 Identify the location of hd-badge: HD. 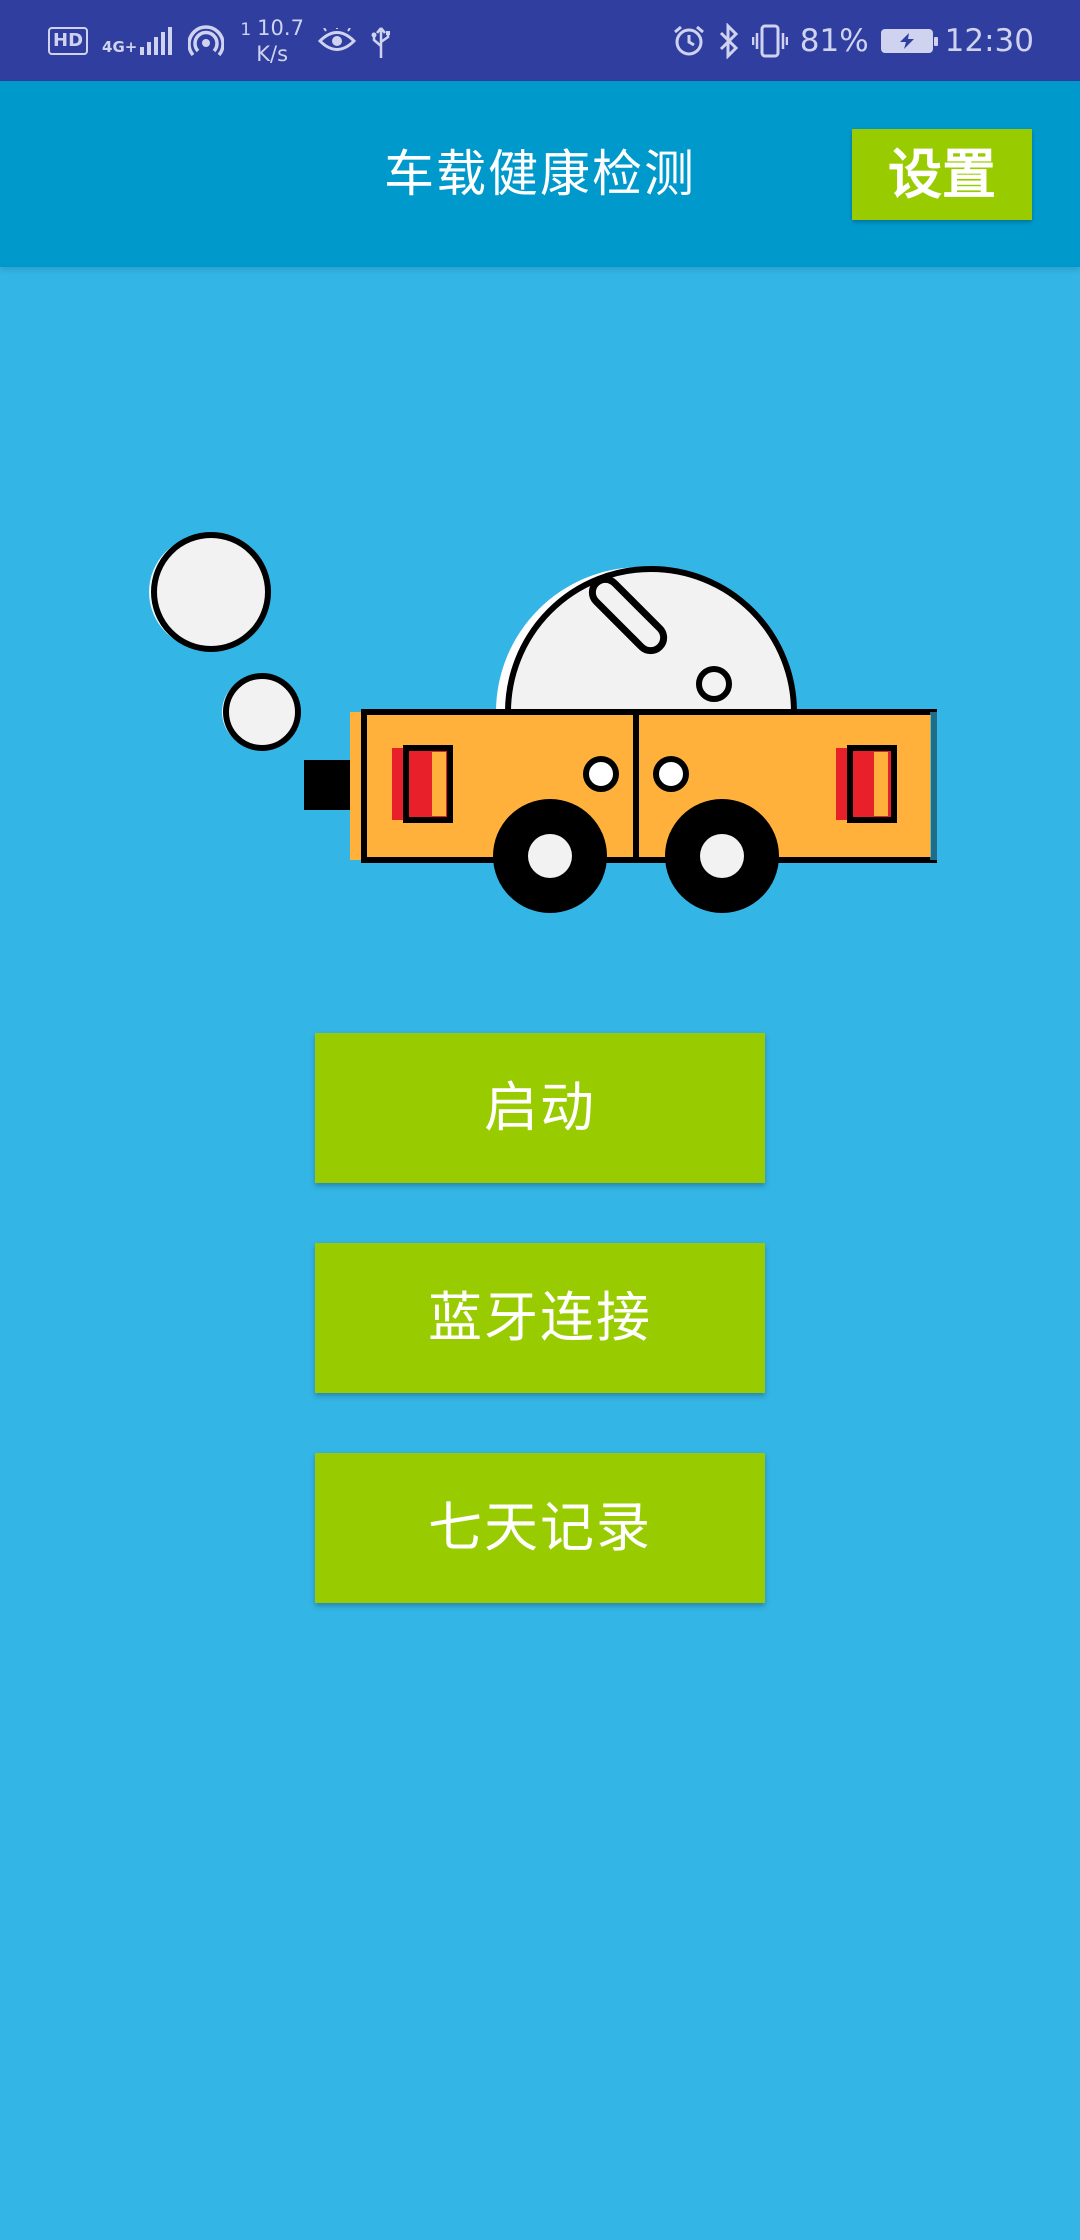
(68, 40).